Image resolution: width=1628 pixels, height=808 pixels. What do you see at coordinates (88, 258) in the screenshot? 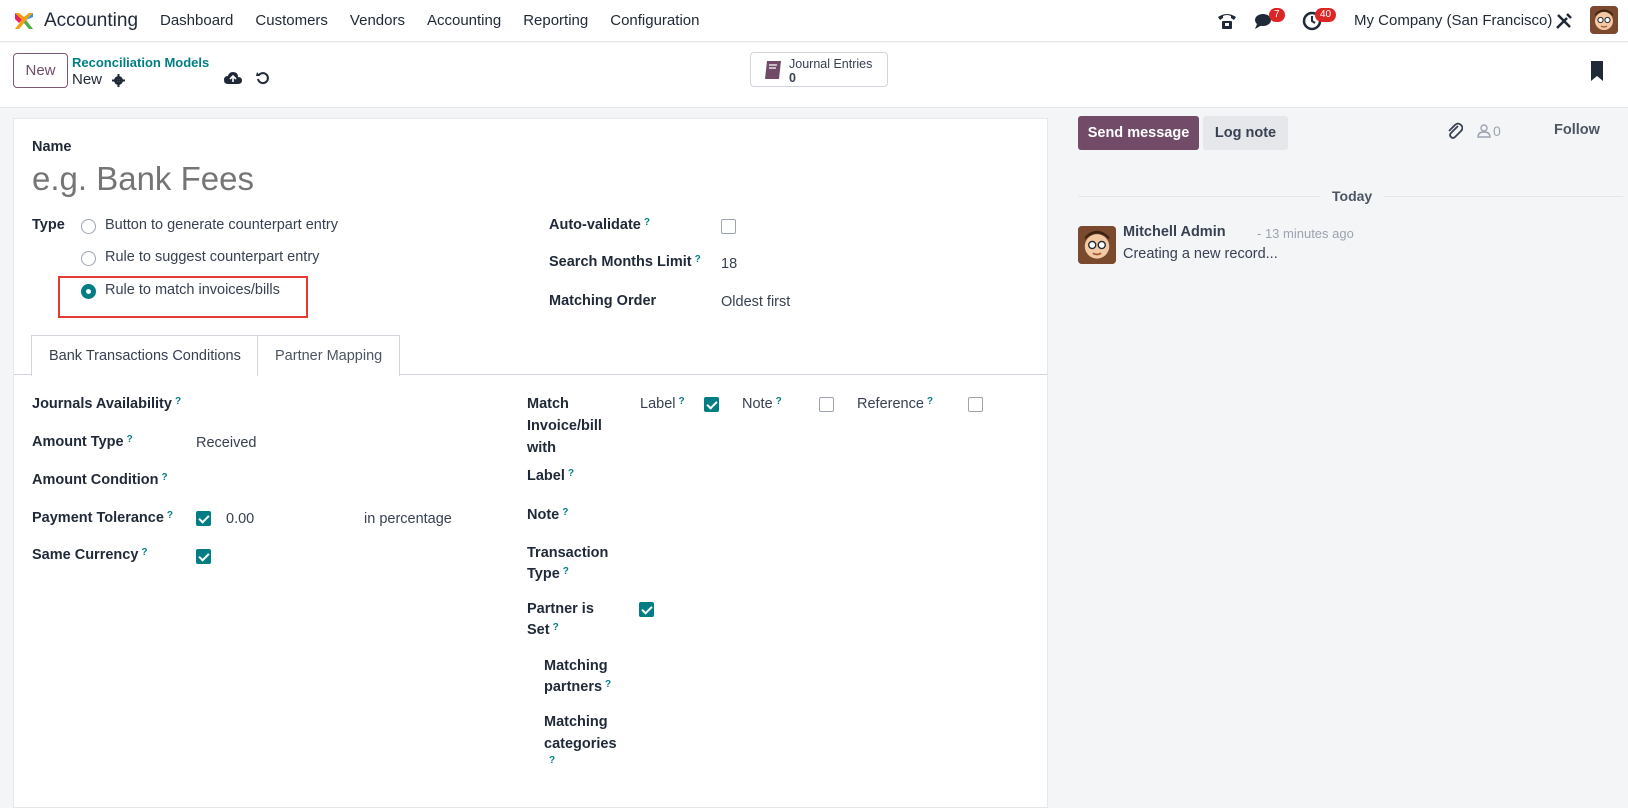
I see `type-radio-suggest-rule` at bounding box center [88, 258].